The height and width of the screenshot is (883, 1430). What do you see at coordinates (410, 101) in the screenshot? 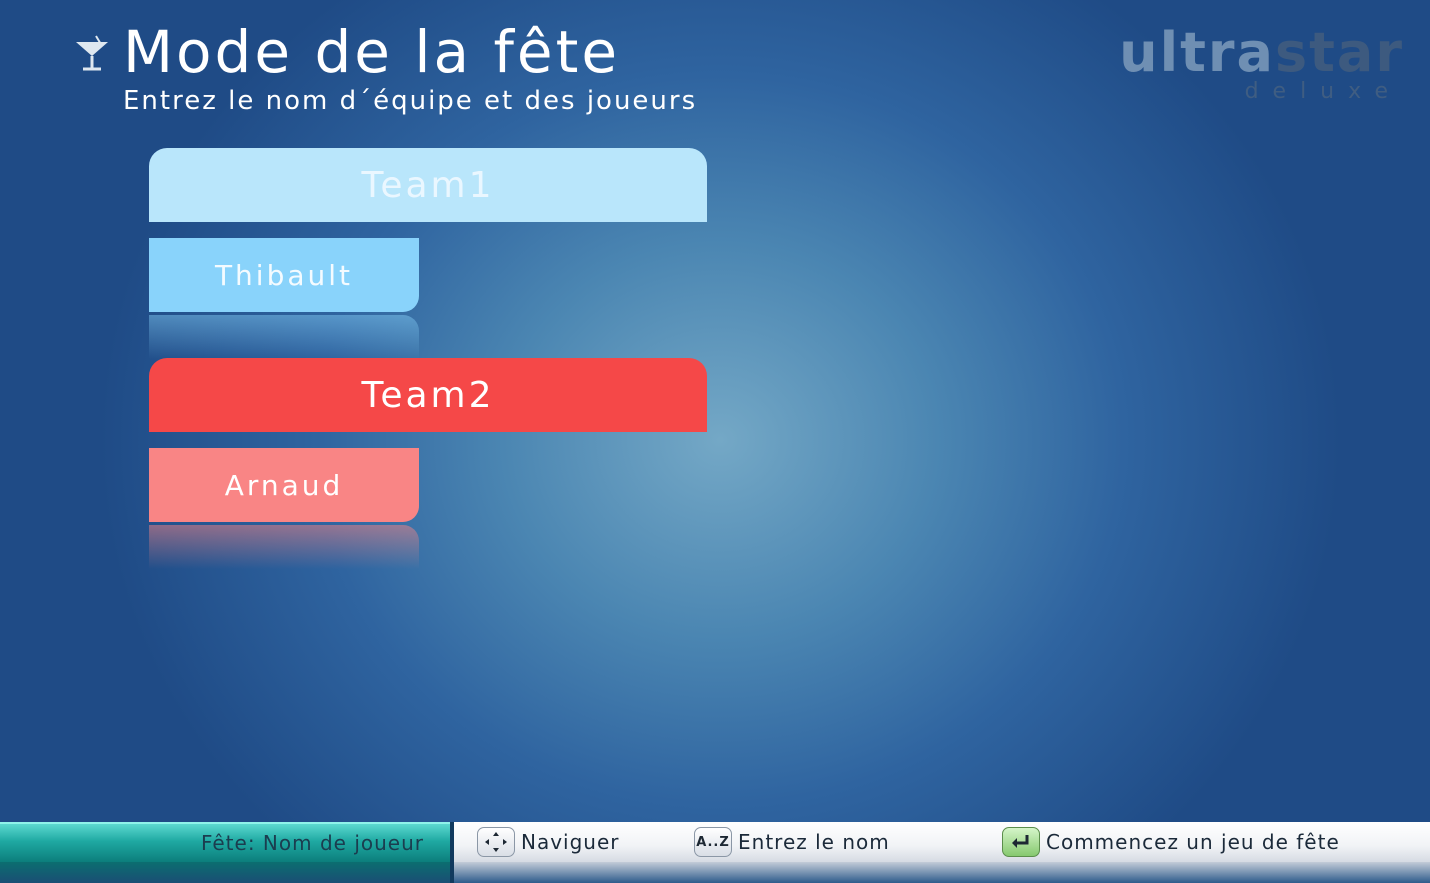
I see `page-subtitle: Entrez le nom d´équipe et des joueurs` at bounding box center [410, 101].